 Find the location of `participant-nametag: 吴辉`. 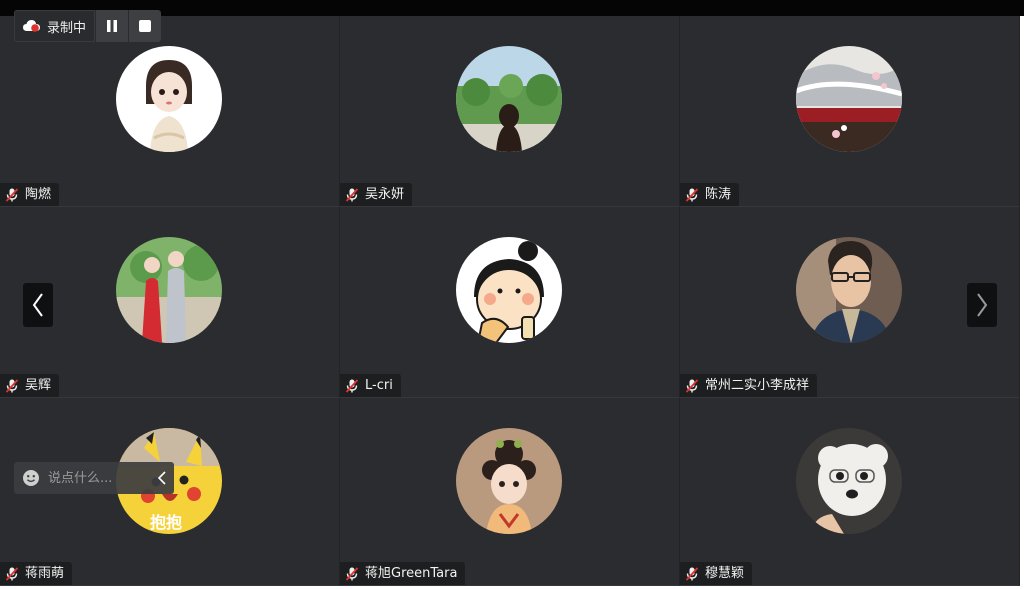

participant-nametag: 吴辉 is located at coordinates (30, 385).